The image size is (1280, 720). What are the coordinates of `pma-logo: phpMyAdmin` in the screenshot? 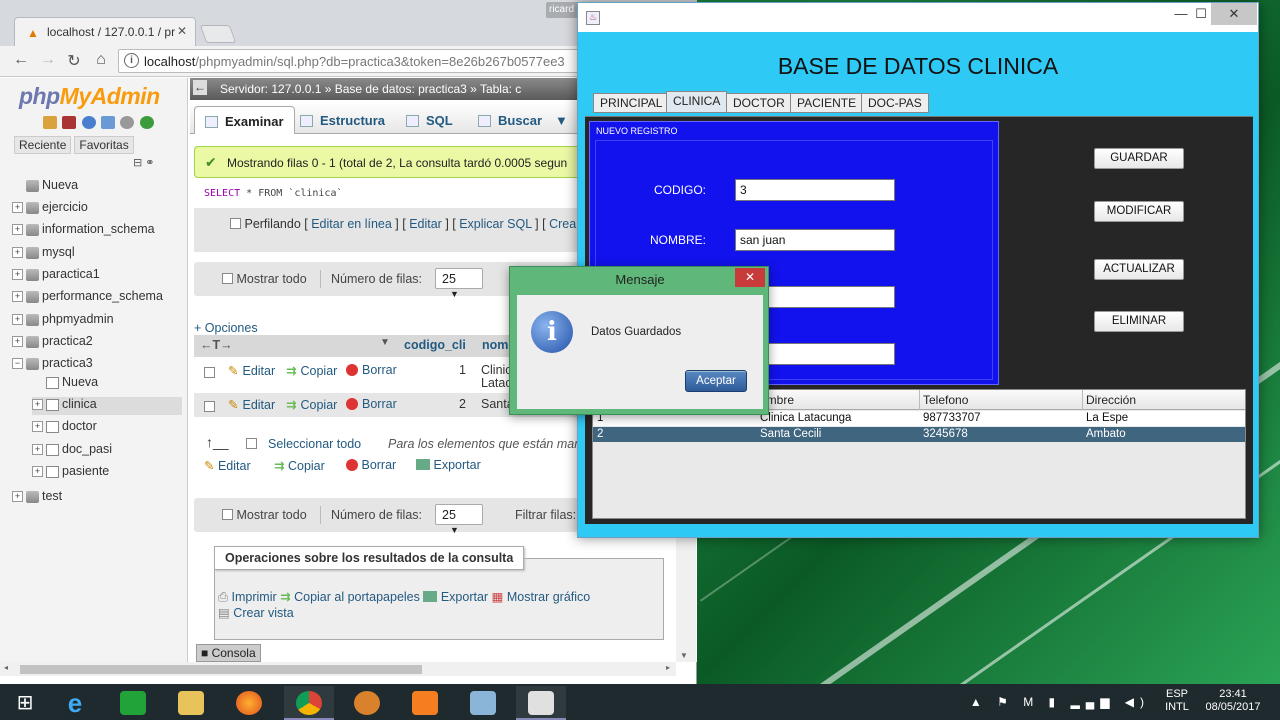 It's located at (89, 96).